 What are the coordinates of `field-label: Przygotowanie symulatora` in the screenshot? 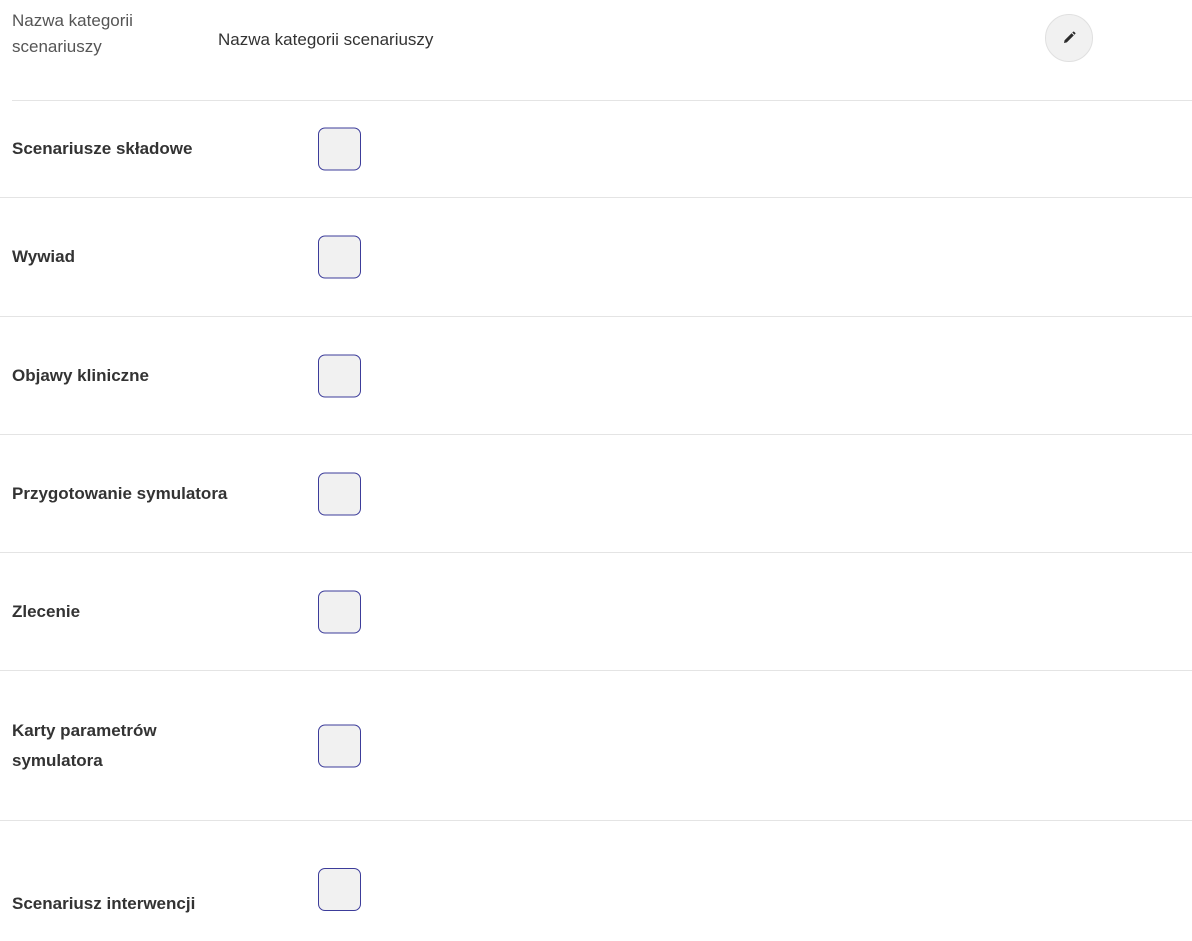 It's located at (120, 493).